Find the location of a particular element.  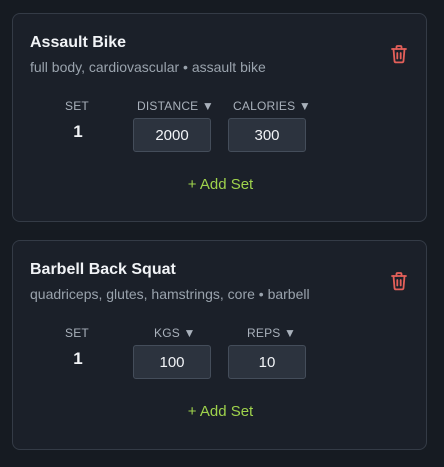

exercise-meta: full body, cardiovascular • assault bike is located at coordinates (148, 67).